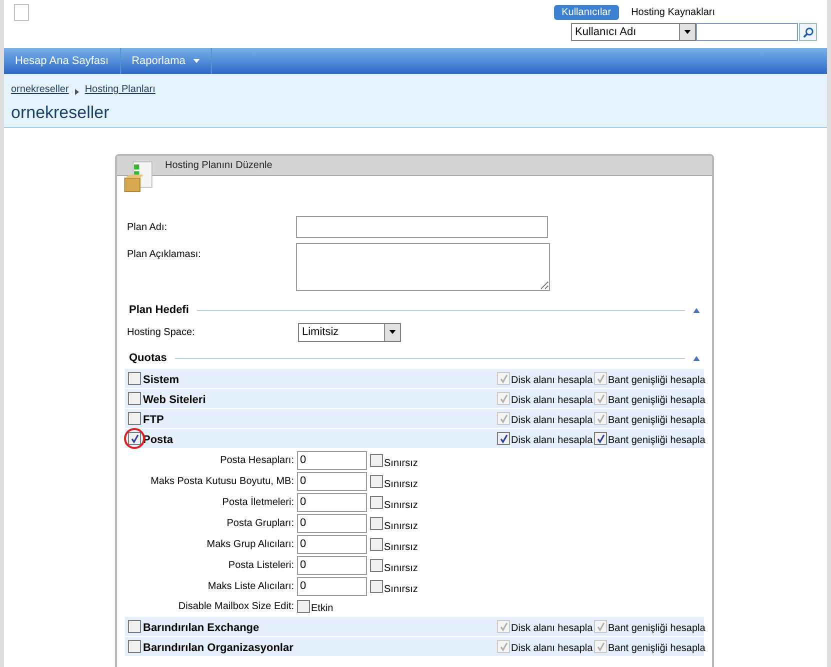  What do you see at coordinates (120, 89) in the screenshot?
I see `breadcrumb-link: Hosting Planları` at bounding box center [120, 89].